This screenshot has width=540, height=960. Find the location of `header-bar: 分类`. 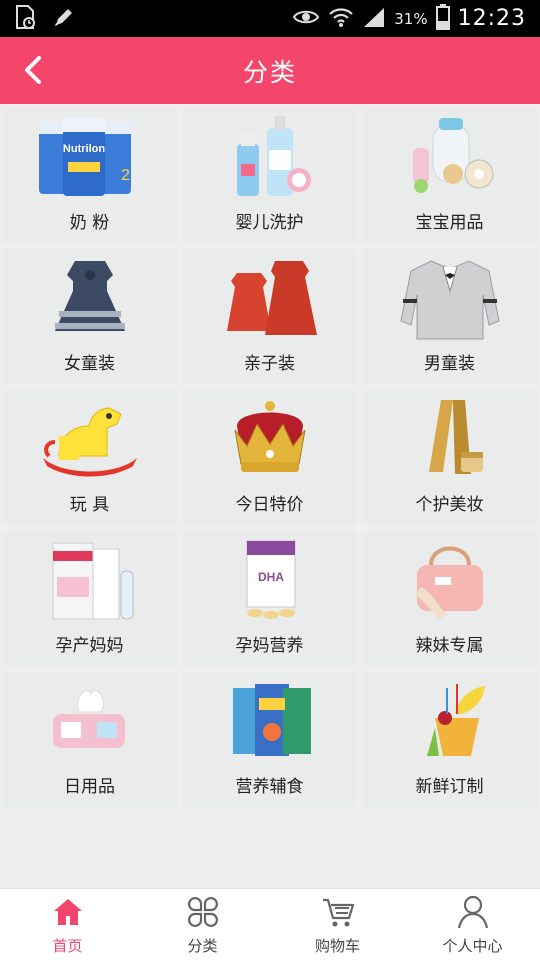

header-bar: 分类 is located at coordinates (270, 70).